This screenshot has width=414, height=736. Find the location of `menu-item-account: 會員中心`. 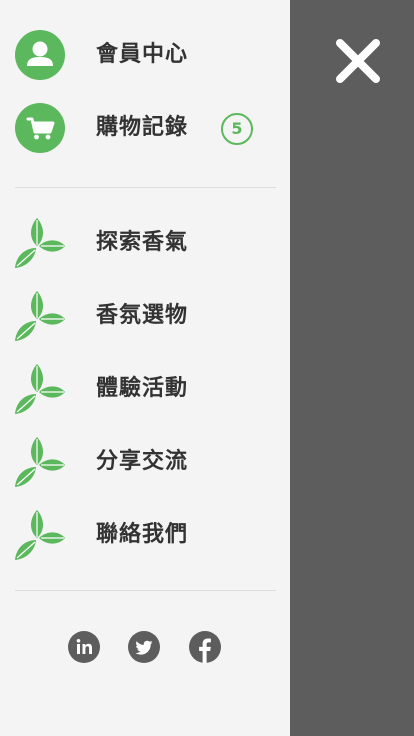

menu-item-account: 會員中心 is located at coordinates (146, 55).